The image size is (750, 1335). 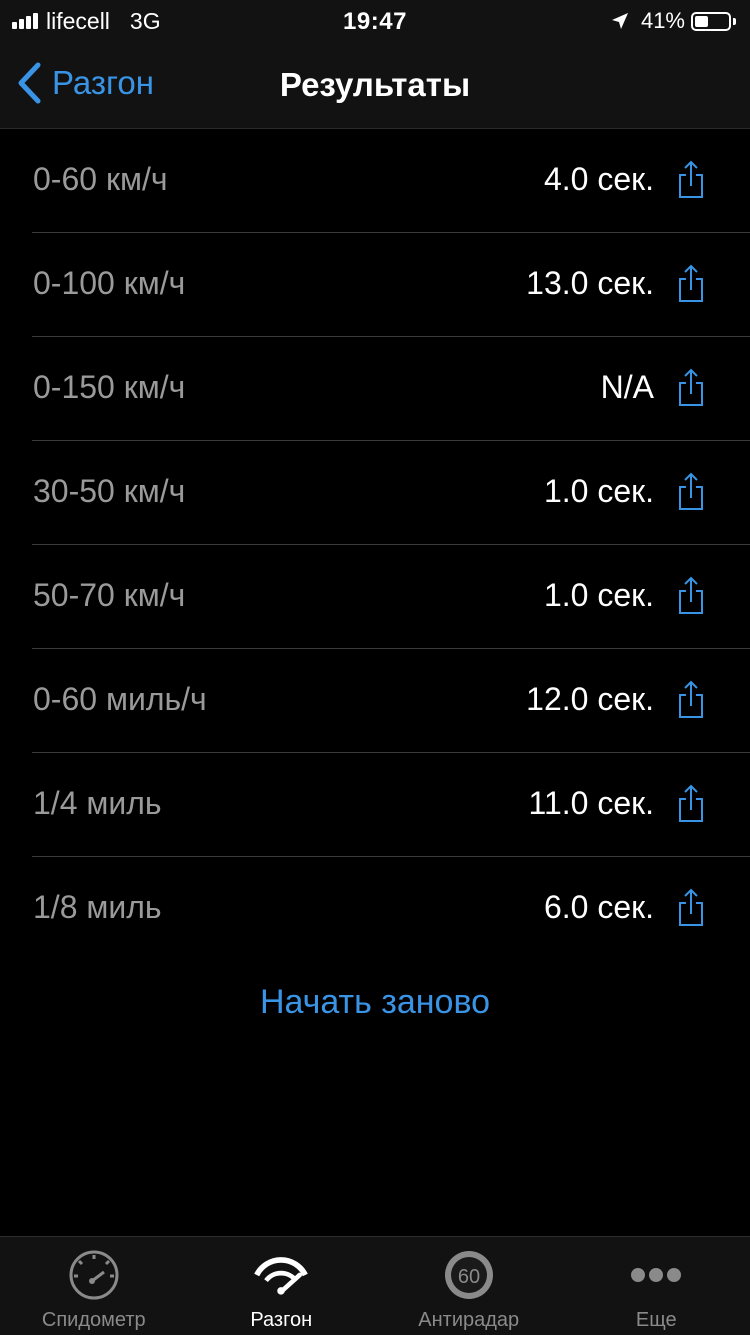 I want to click on tab-speedometer: Спидометр, so click(x=94, y=1286).